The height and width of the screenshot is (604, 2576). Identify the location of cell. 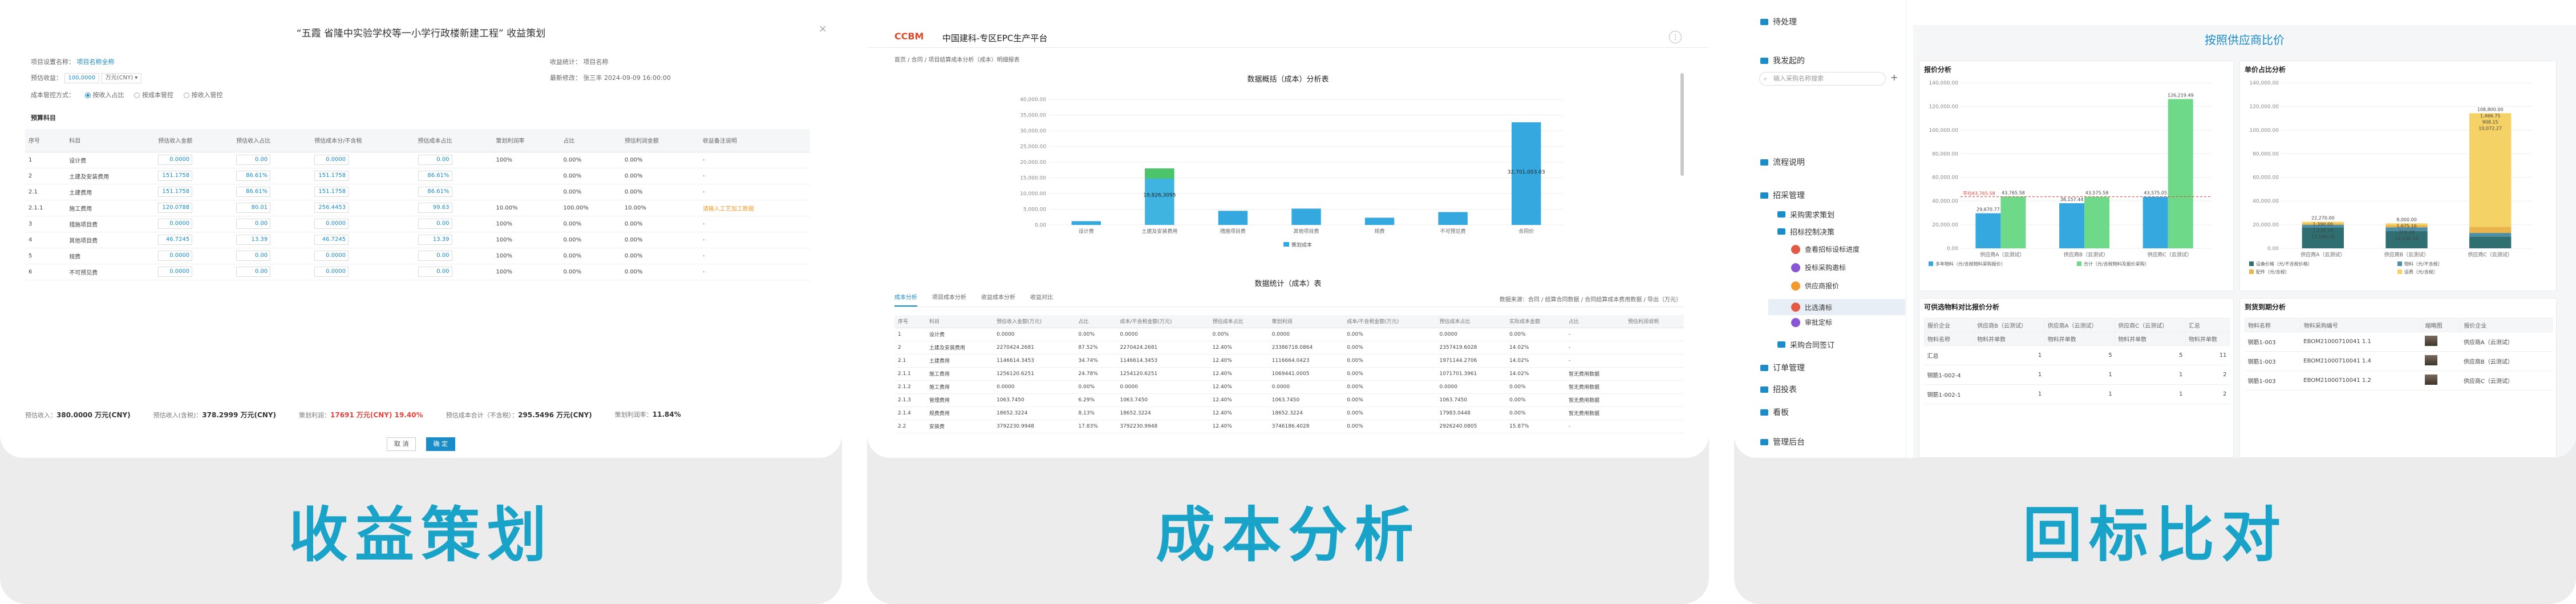
(1654, 413).